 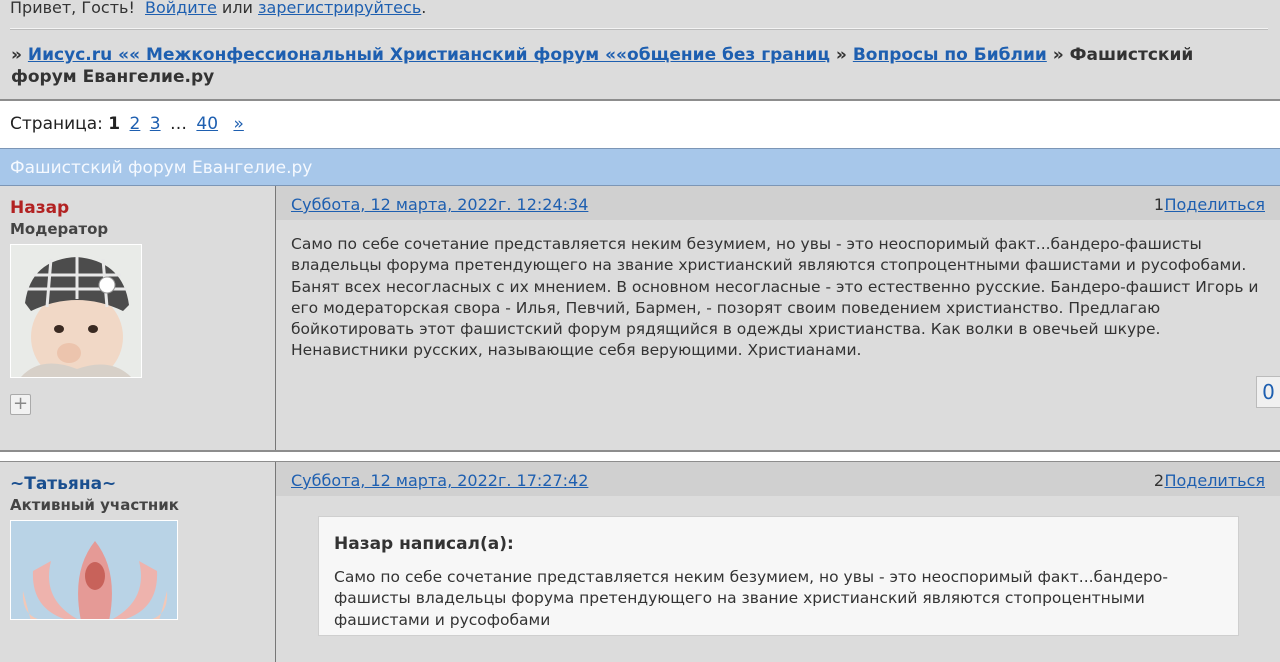 What do you see at coordinates (94, 505) in the screenshot?
I see `author-role: Активный участник` at bounding box center [94, 505].